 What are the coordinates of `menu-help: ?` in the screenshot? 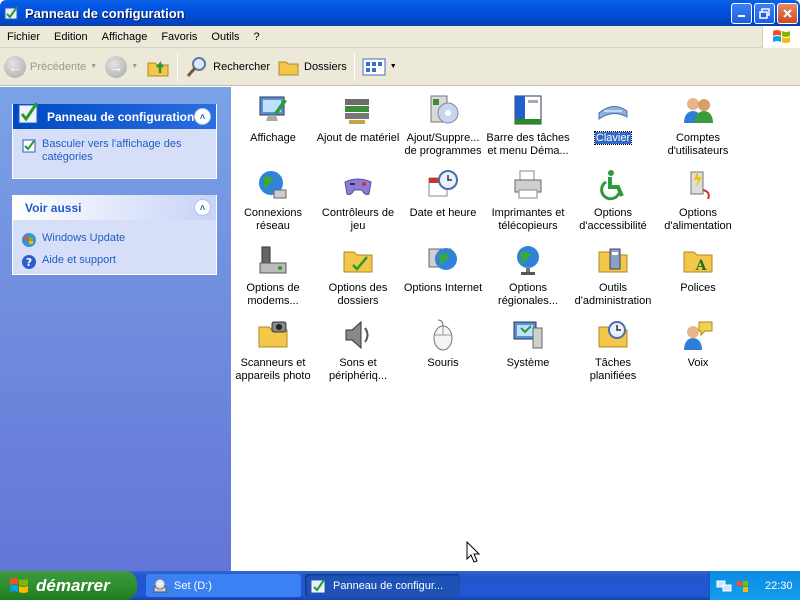 It's located at (257, 37).